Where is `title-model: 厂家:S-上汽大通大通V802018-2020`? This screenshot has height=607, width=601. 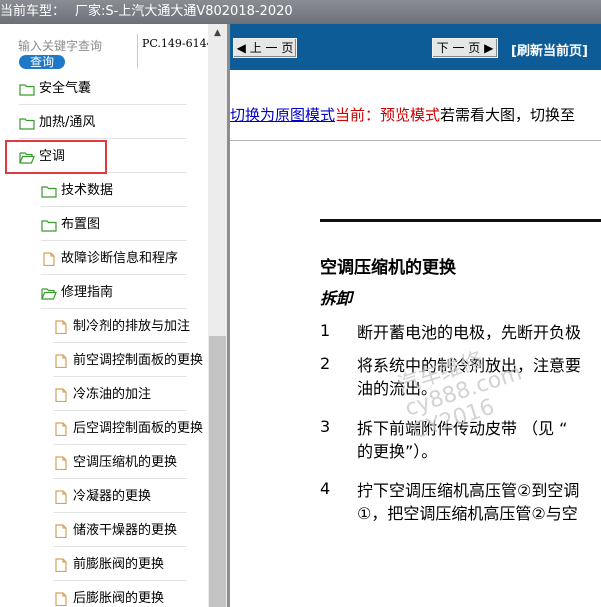 title-model: 厂家:S-上汽大通大通V802018-2020 is located at coordinates (184, 11).